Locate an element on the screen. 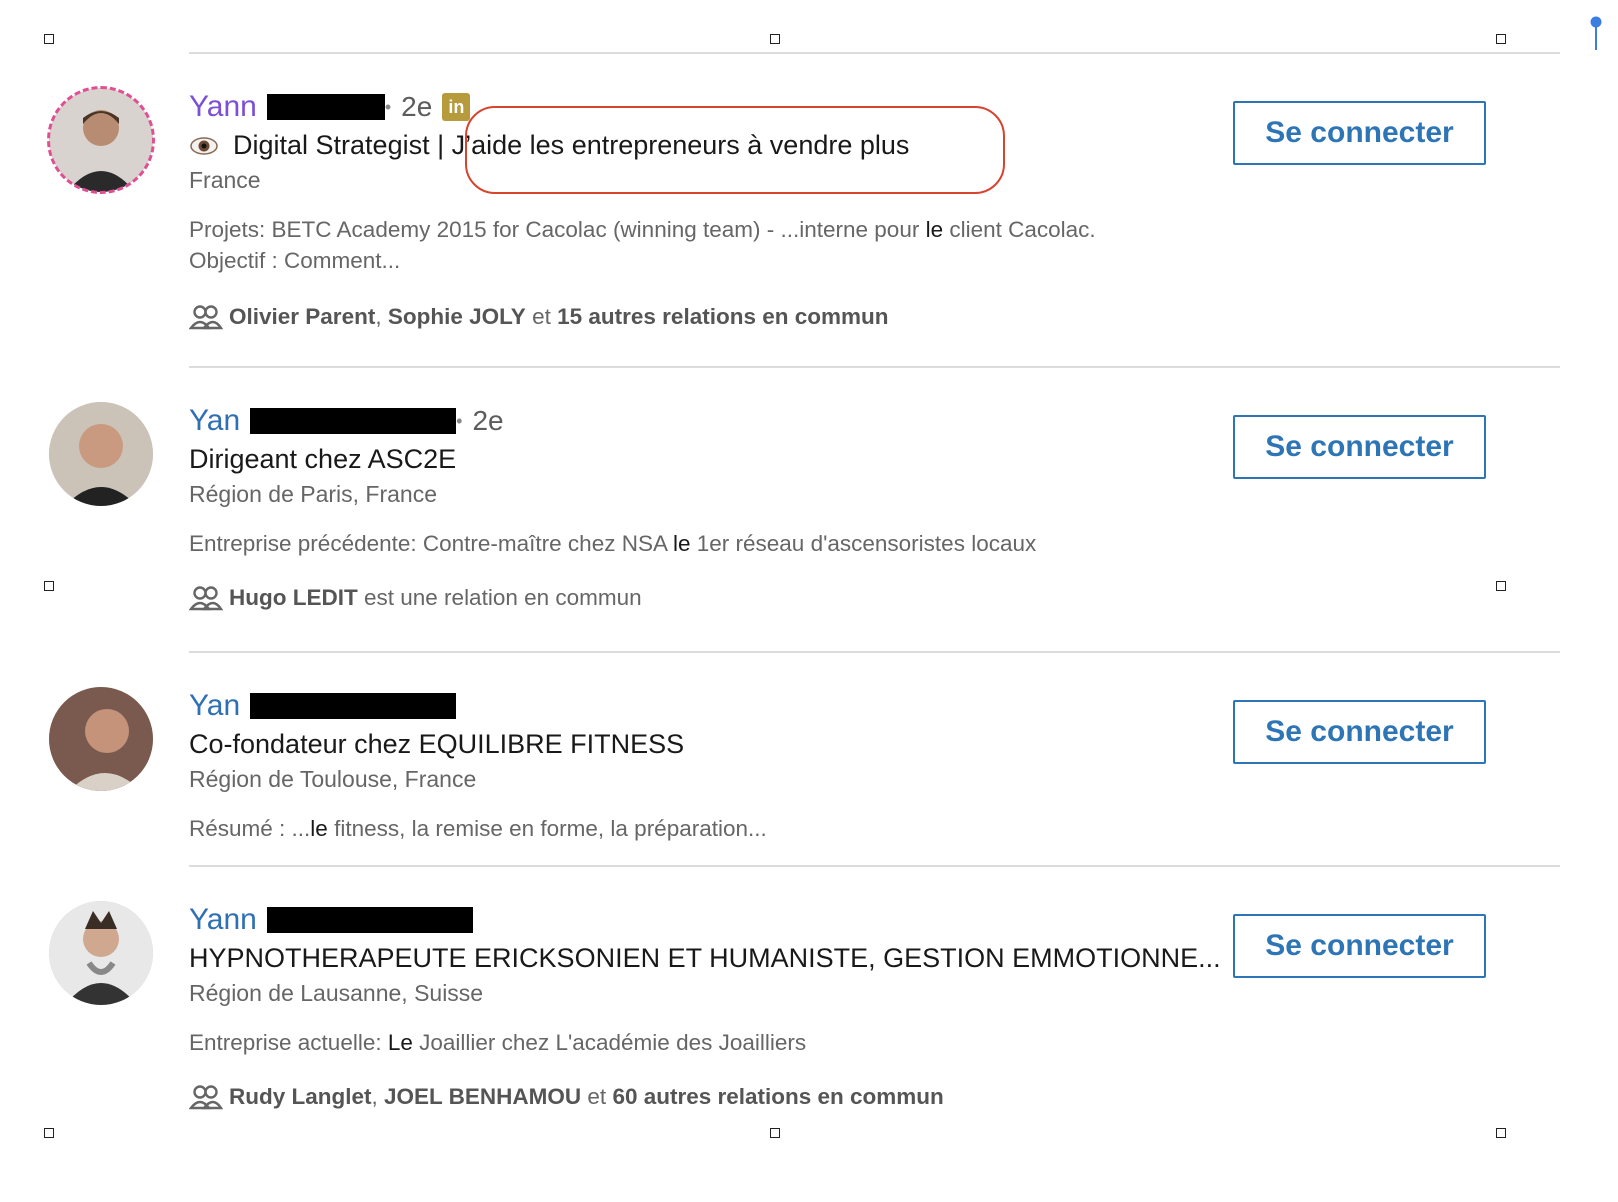 This screenshot has height=1202, width=1618. linkedin-badge-icon: in is located at coordinates (456, 107).